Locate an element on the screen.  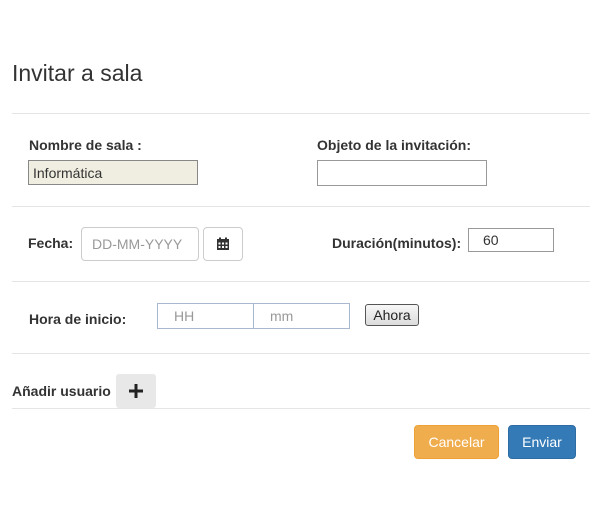
invitation-subject-field is located at coordinates (402, 173).